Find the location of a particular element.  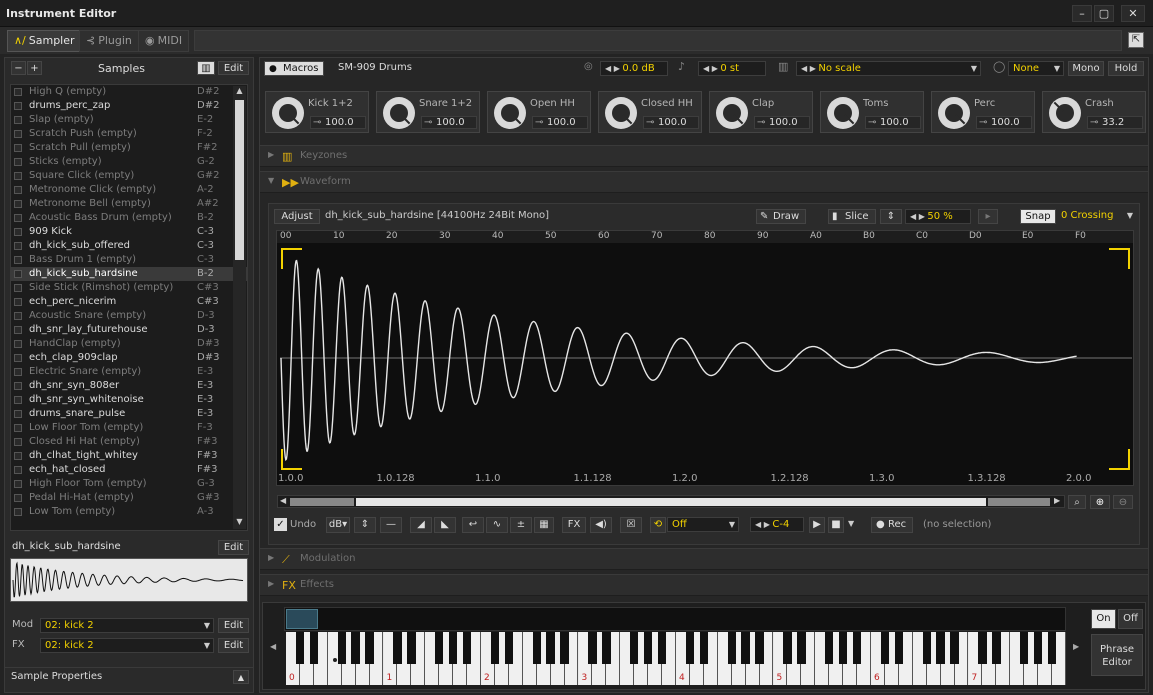

db-button: dB▾ is located at coordinates (338, 525).